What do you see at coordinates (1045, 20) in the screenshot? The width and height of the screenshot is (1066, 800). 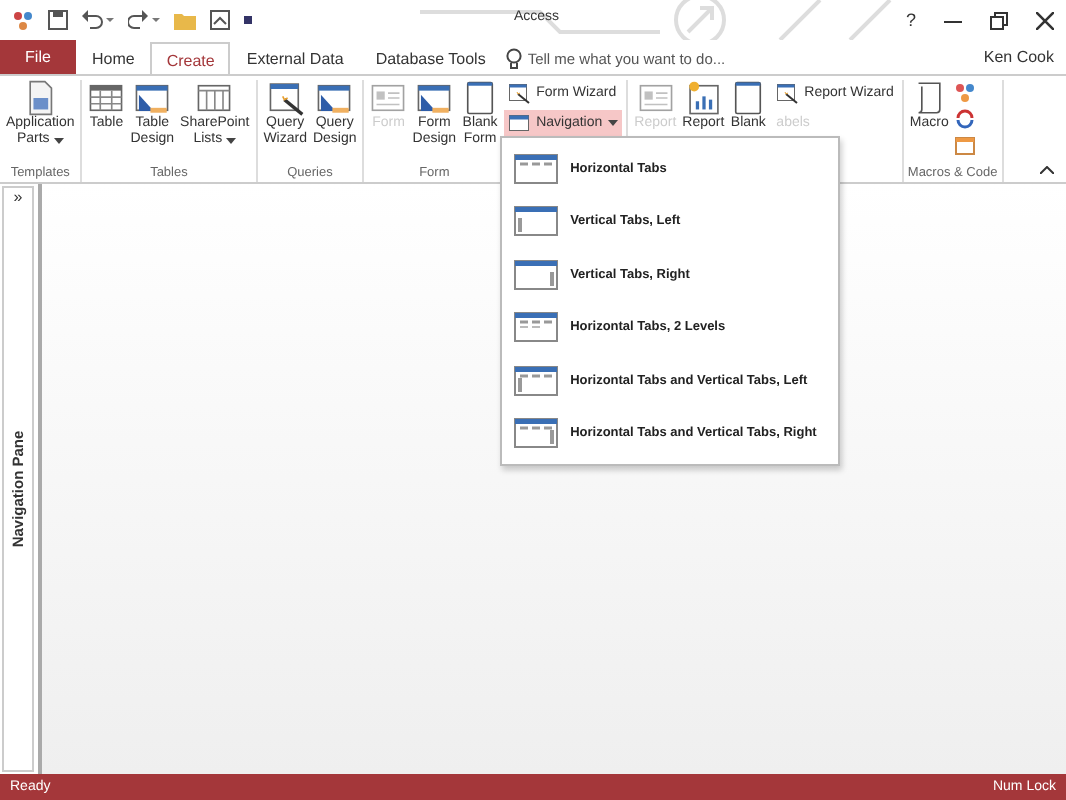 I see `close-icon` at bounding box center [1045, 20].